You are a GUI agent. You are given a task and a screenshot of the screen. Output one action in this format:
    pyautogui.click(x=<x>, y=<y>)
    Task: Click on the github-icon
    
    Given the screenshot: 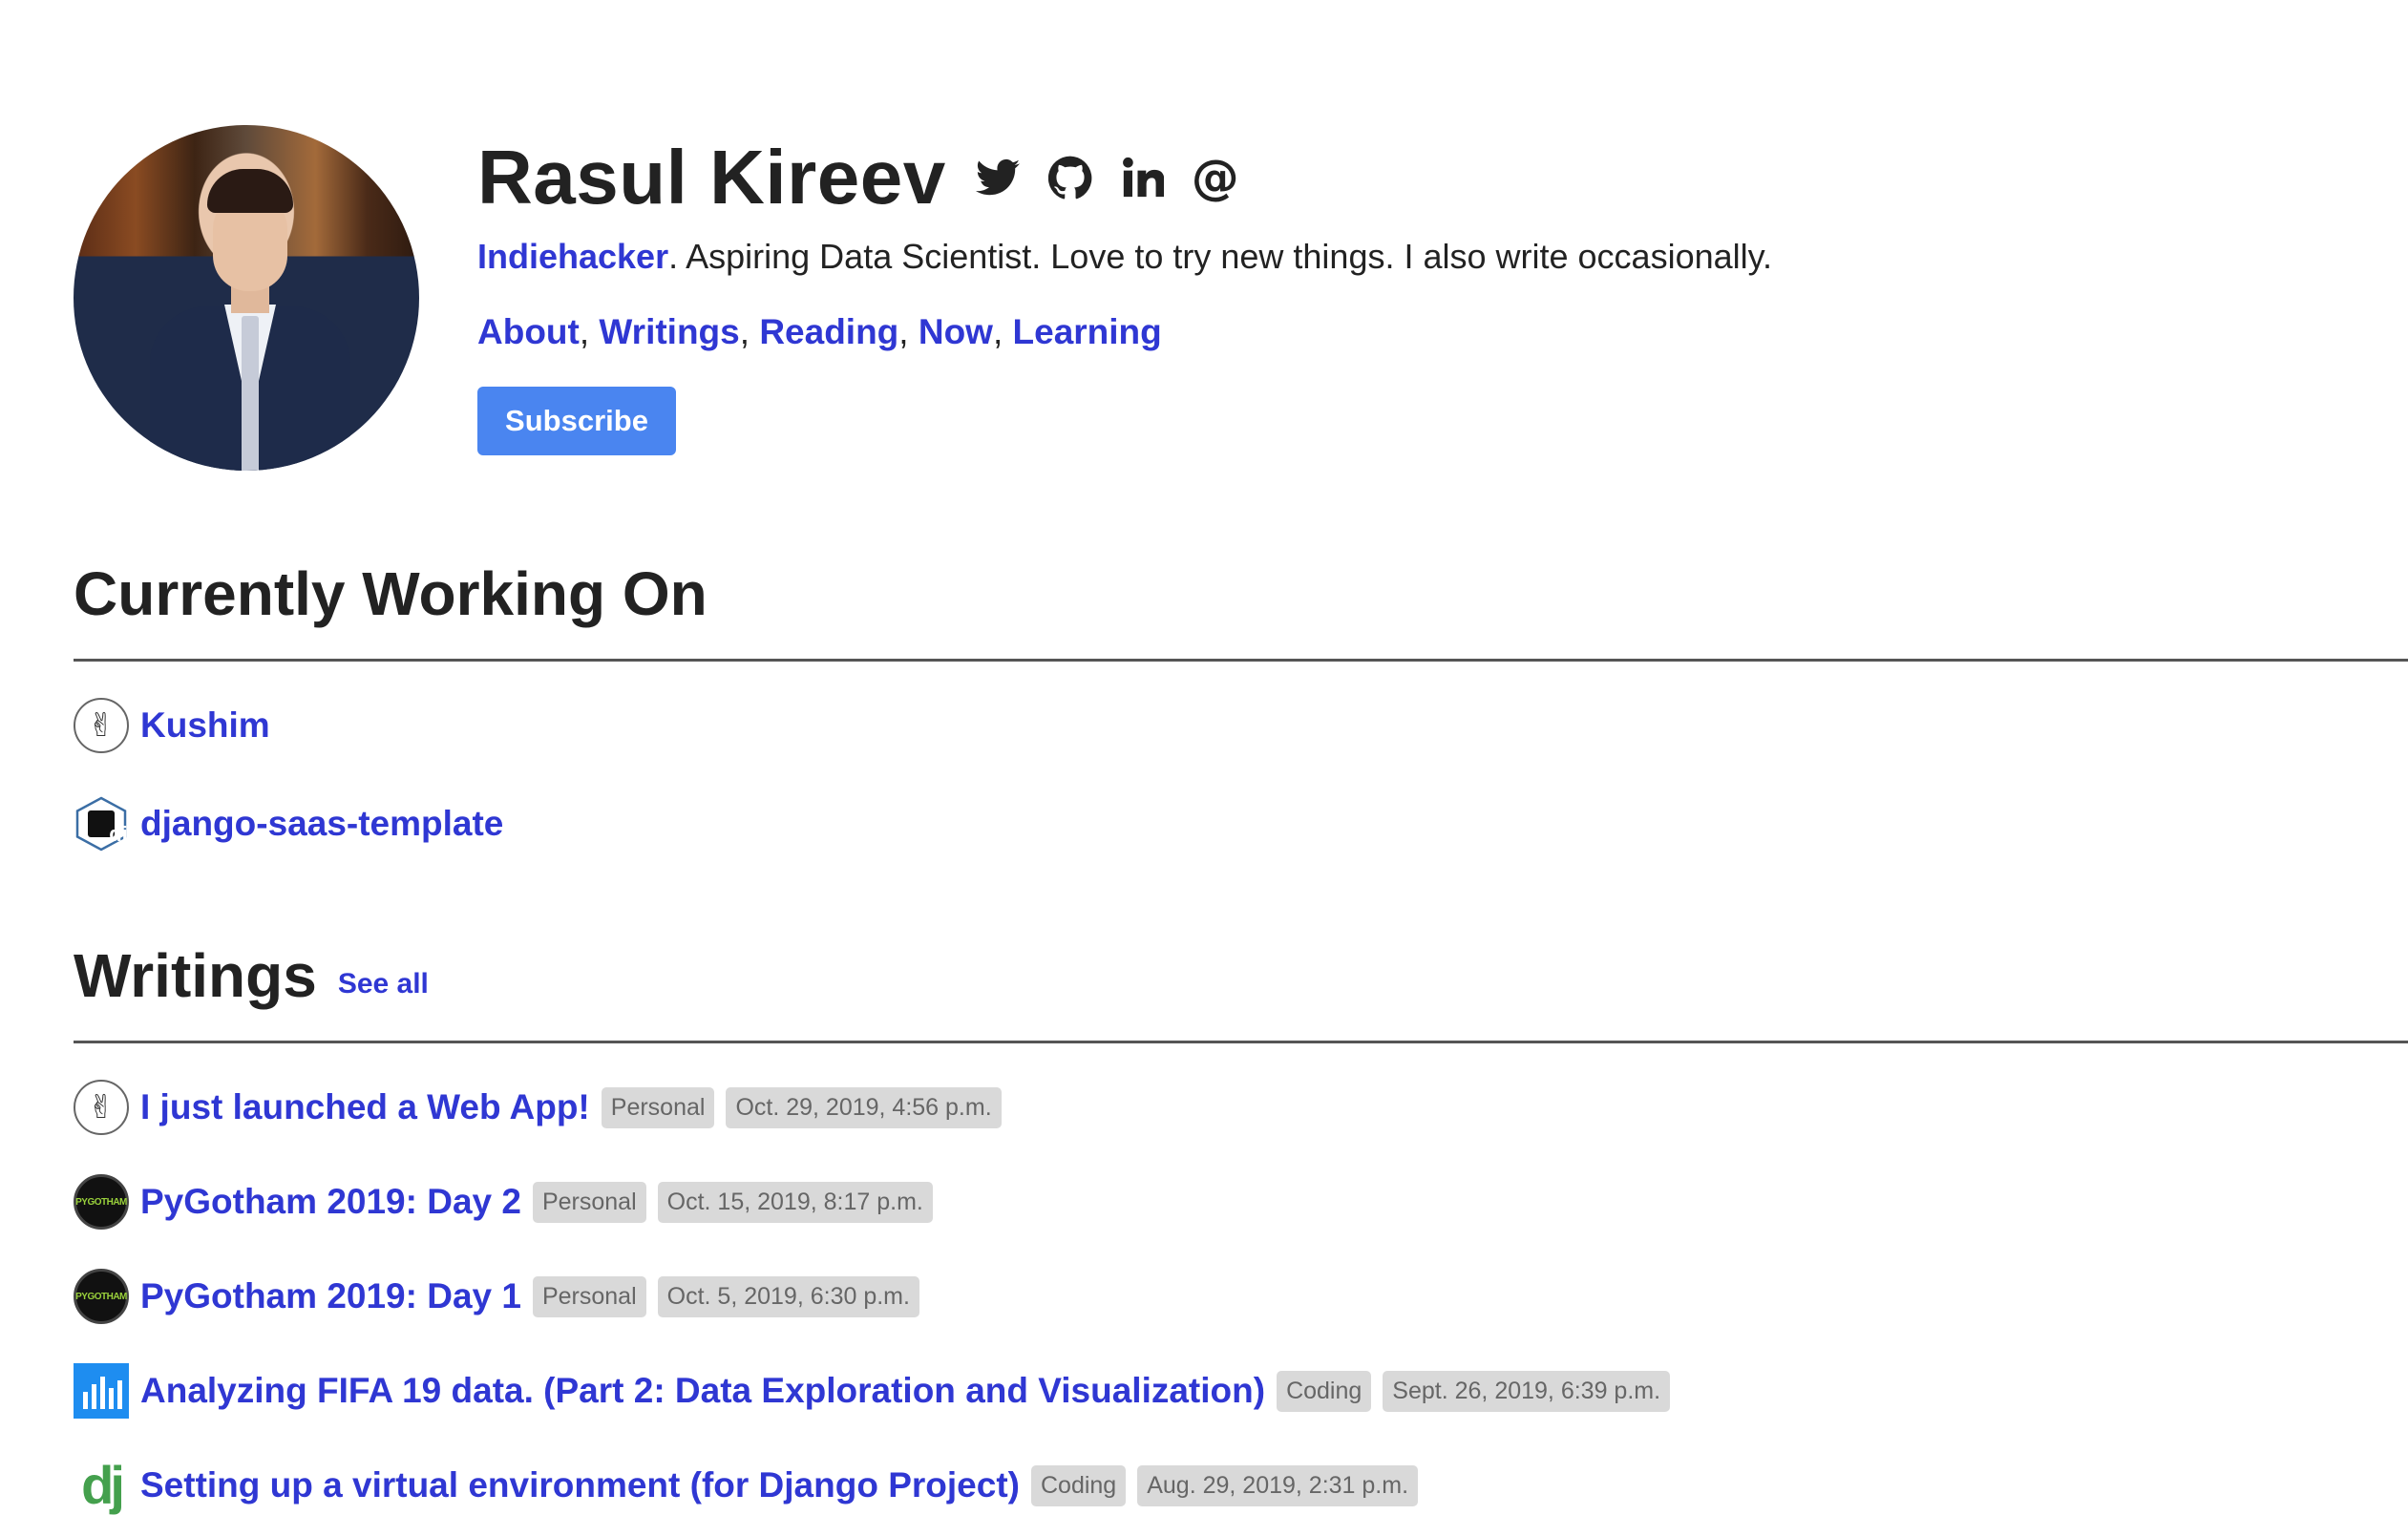 What is the action you would take?
    pyautogui.click(x=1070, y=177)
    